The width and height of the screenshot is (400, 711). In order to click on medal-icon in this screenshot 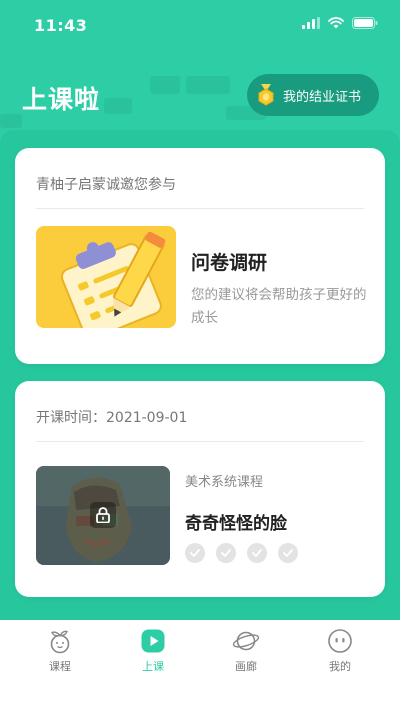, I will do `click(266, 95)`.